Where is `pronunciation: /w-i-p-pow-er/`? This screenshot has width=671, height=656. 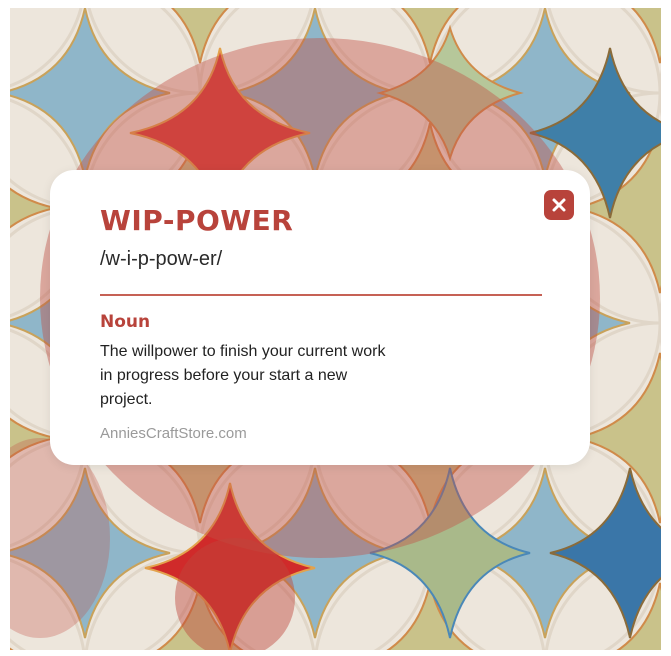 pronunciation: /w-i-p-pow-er/ is located at coordinates (161, 259).